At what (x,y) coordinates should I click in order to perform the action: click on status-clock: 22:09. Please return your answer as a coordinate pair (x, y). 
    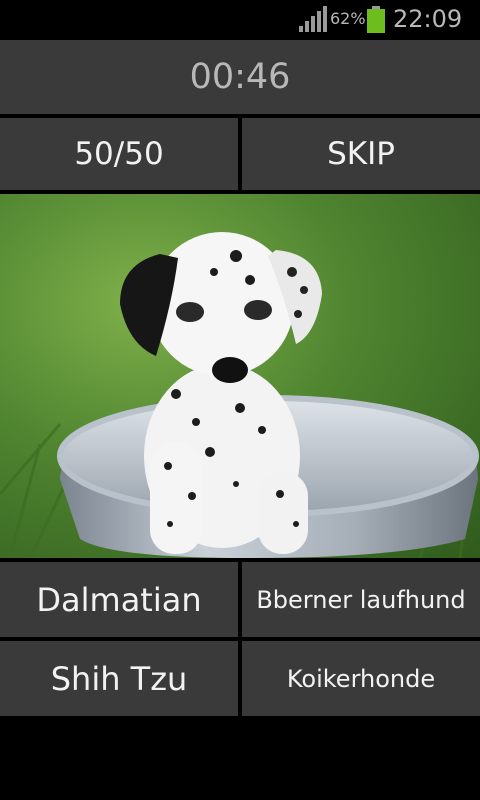
    Looking at the image, I should click on (428, 19).